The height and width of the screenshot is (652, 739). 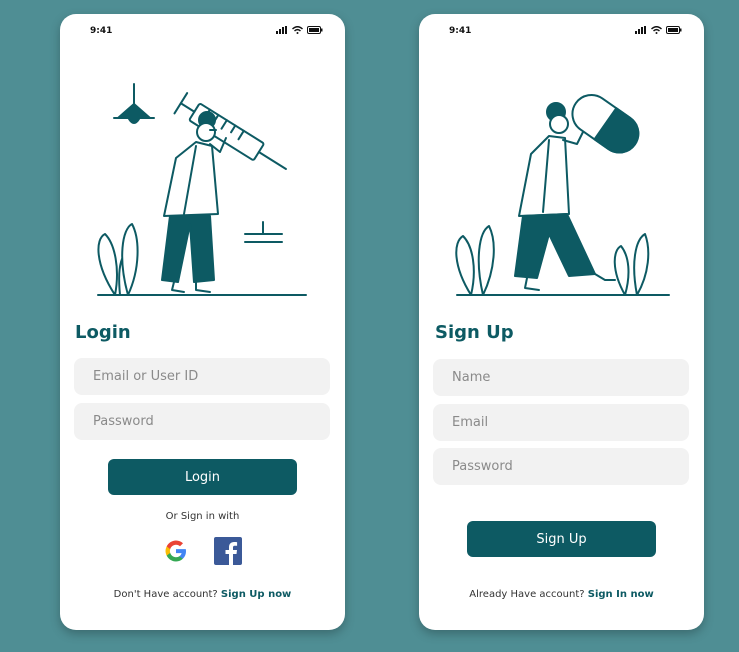 I want to click on page-title: Login, so click(x=103, y=332).